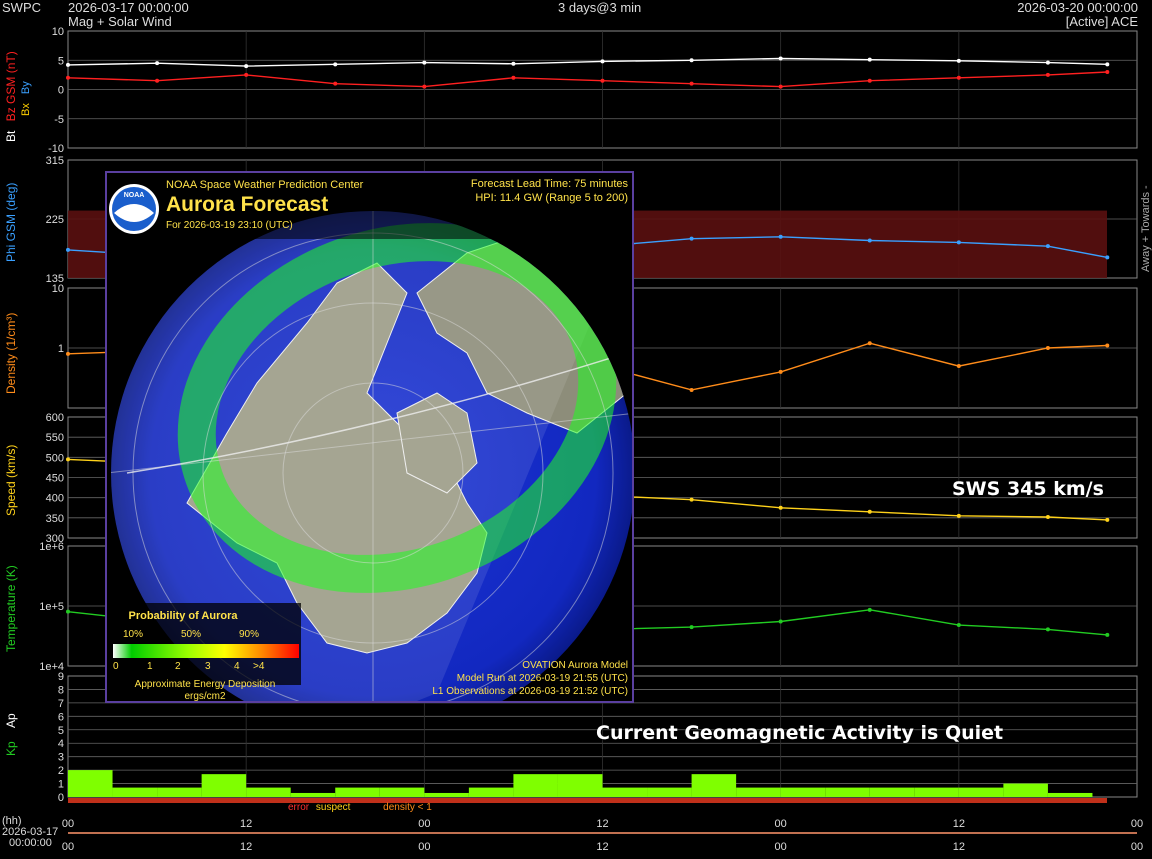 Image resolution: width=1152 pixels, height=859 pixels. I want to click on ytick-label: 450, so click(55, 479).